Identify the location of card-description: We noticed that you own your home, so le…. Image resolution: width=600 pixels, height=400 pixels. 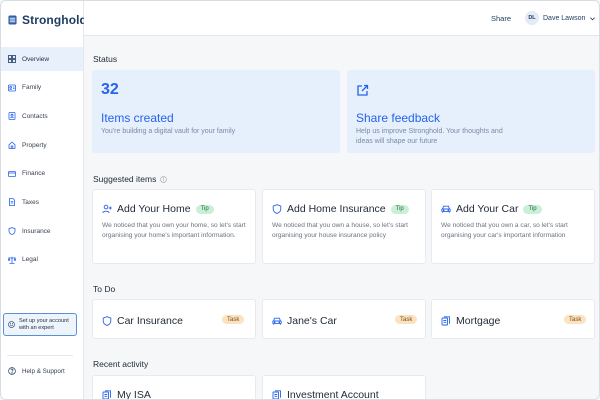
(174, 230).